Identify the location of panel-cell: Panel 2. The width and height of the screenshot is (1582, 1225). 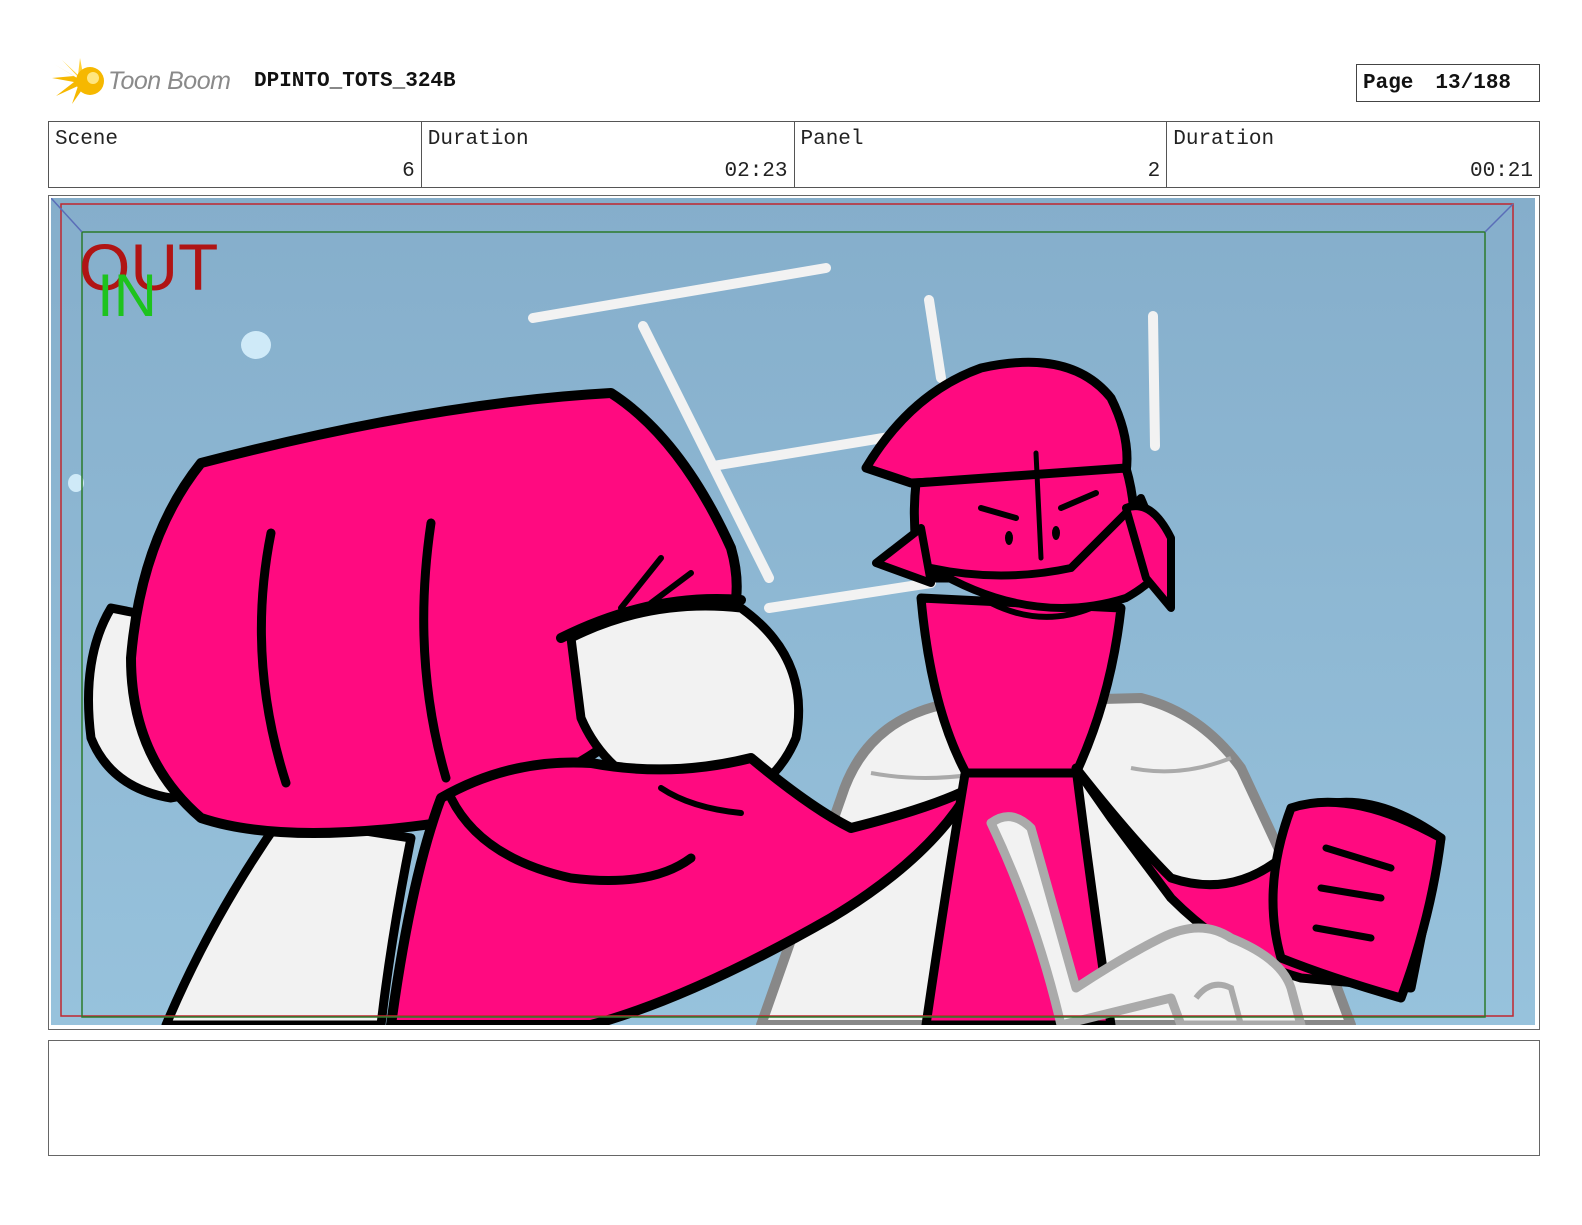
(981, 154).